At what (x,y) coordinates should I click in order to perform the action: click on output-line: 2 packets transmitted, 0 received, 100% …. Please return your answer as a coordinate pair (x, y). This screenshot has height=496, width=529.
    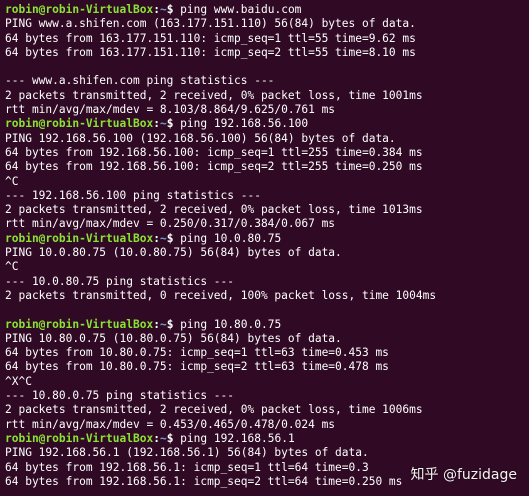
    Looking at the image, I should click on (221, 295).